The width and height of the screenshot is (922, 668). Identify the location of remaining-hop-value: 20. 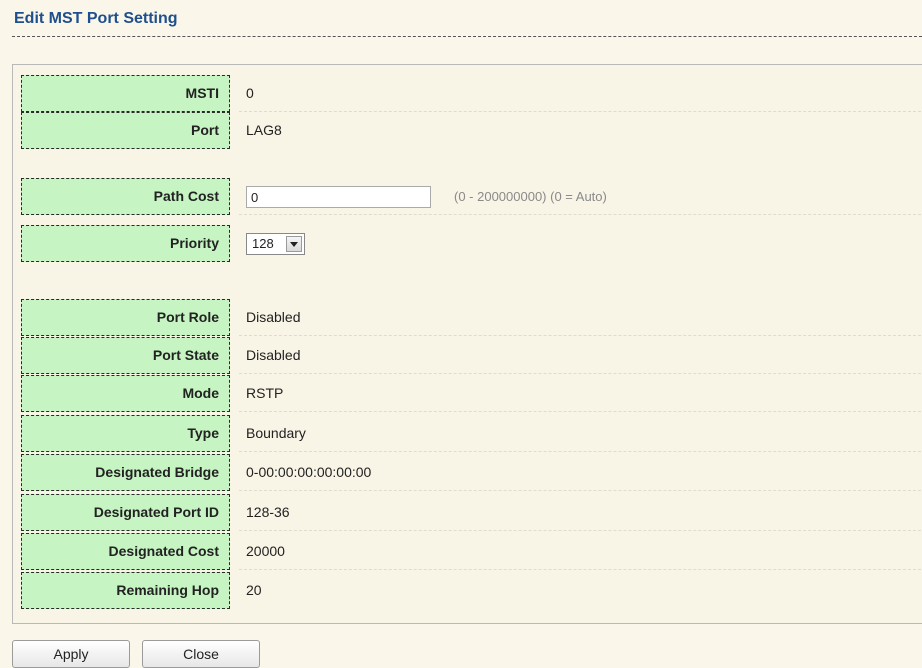
(254, 590).